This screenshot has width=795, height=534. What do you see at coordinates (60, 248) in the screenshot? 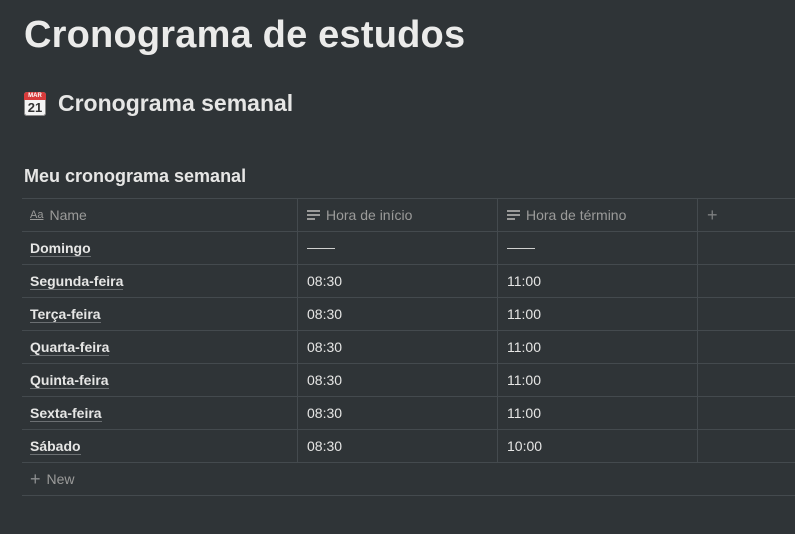
I see `row-name-link: Domingo` at bounding box center [60, 248].